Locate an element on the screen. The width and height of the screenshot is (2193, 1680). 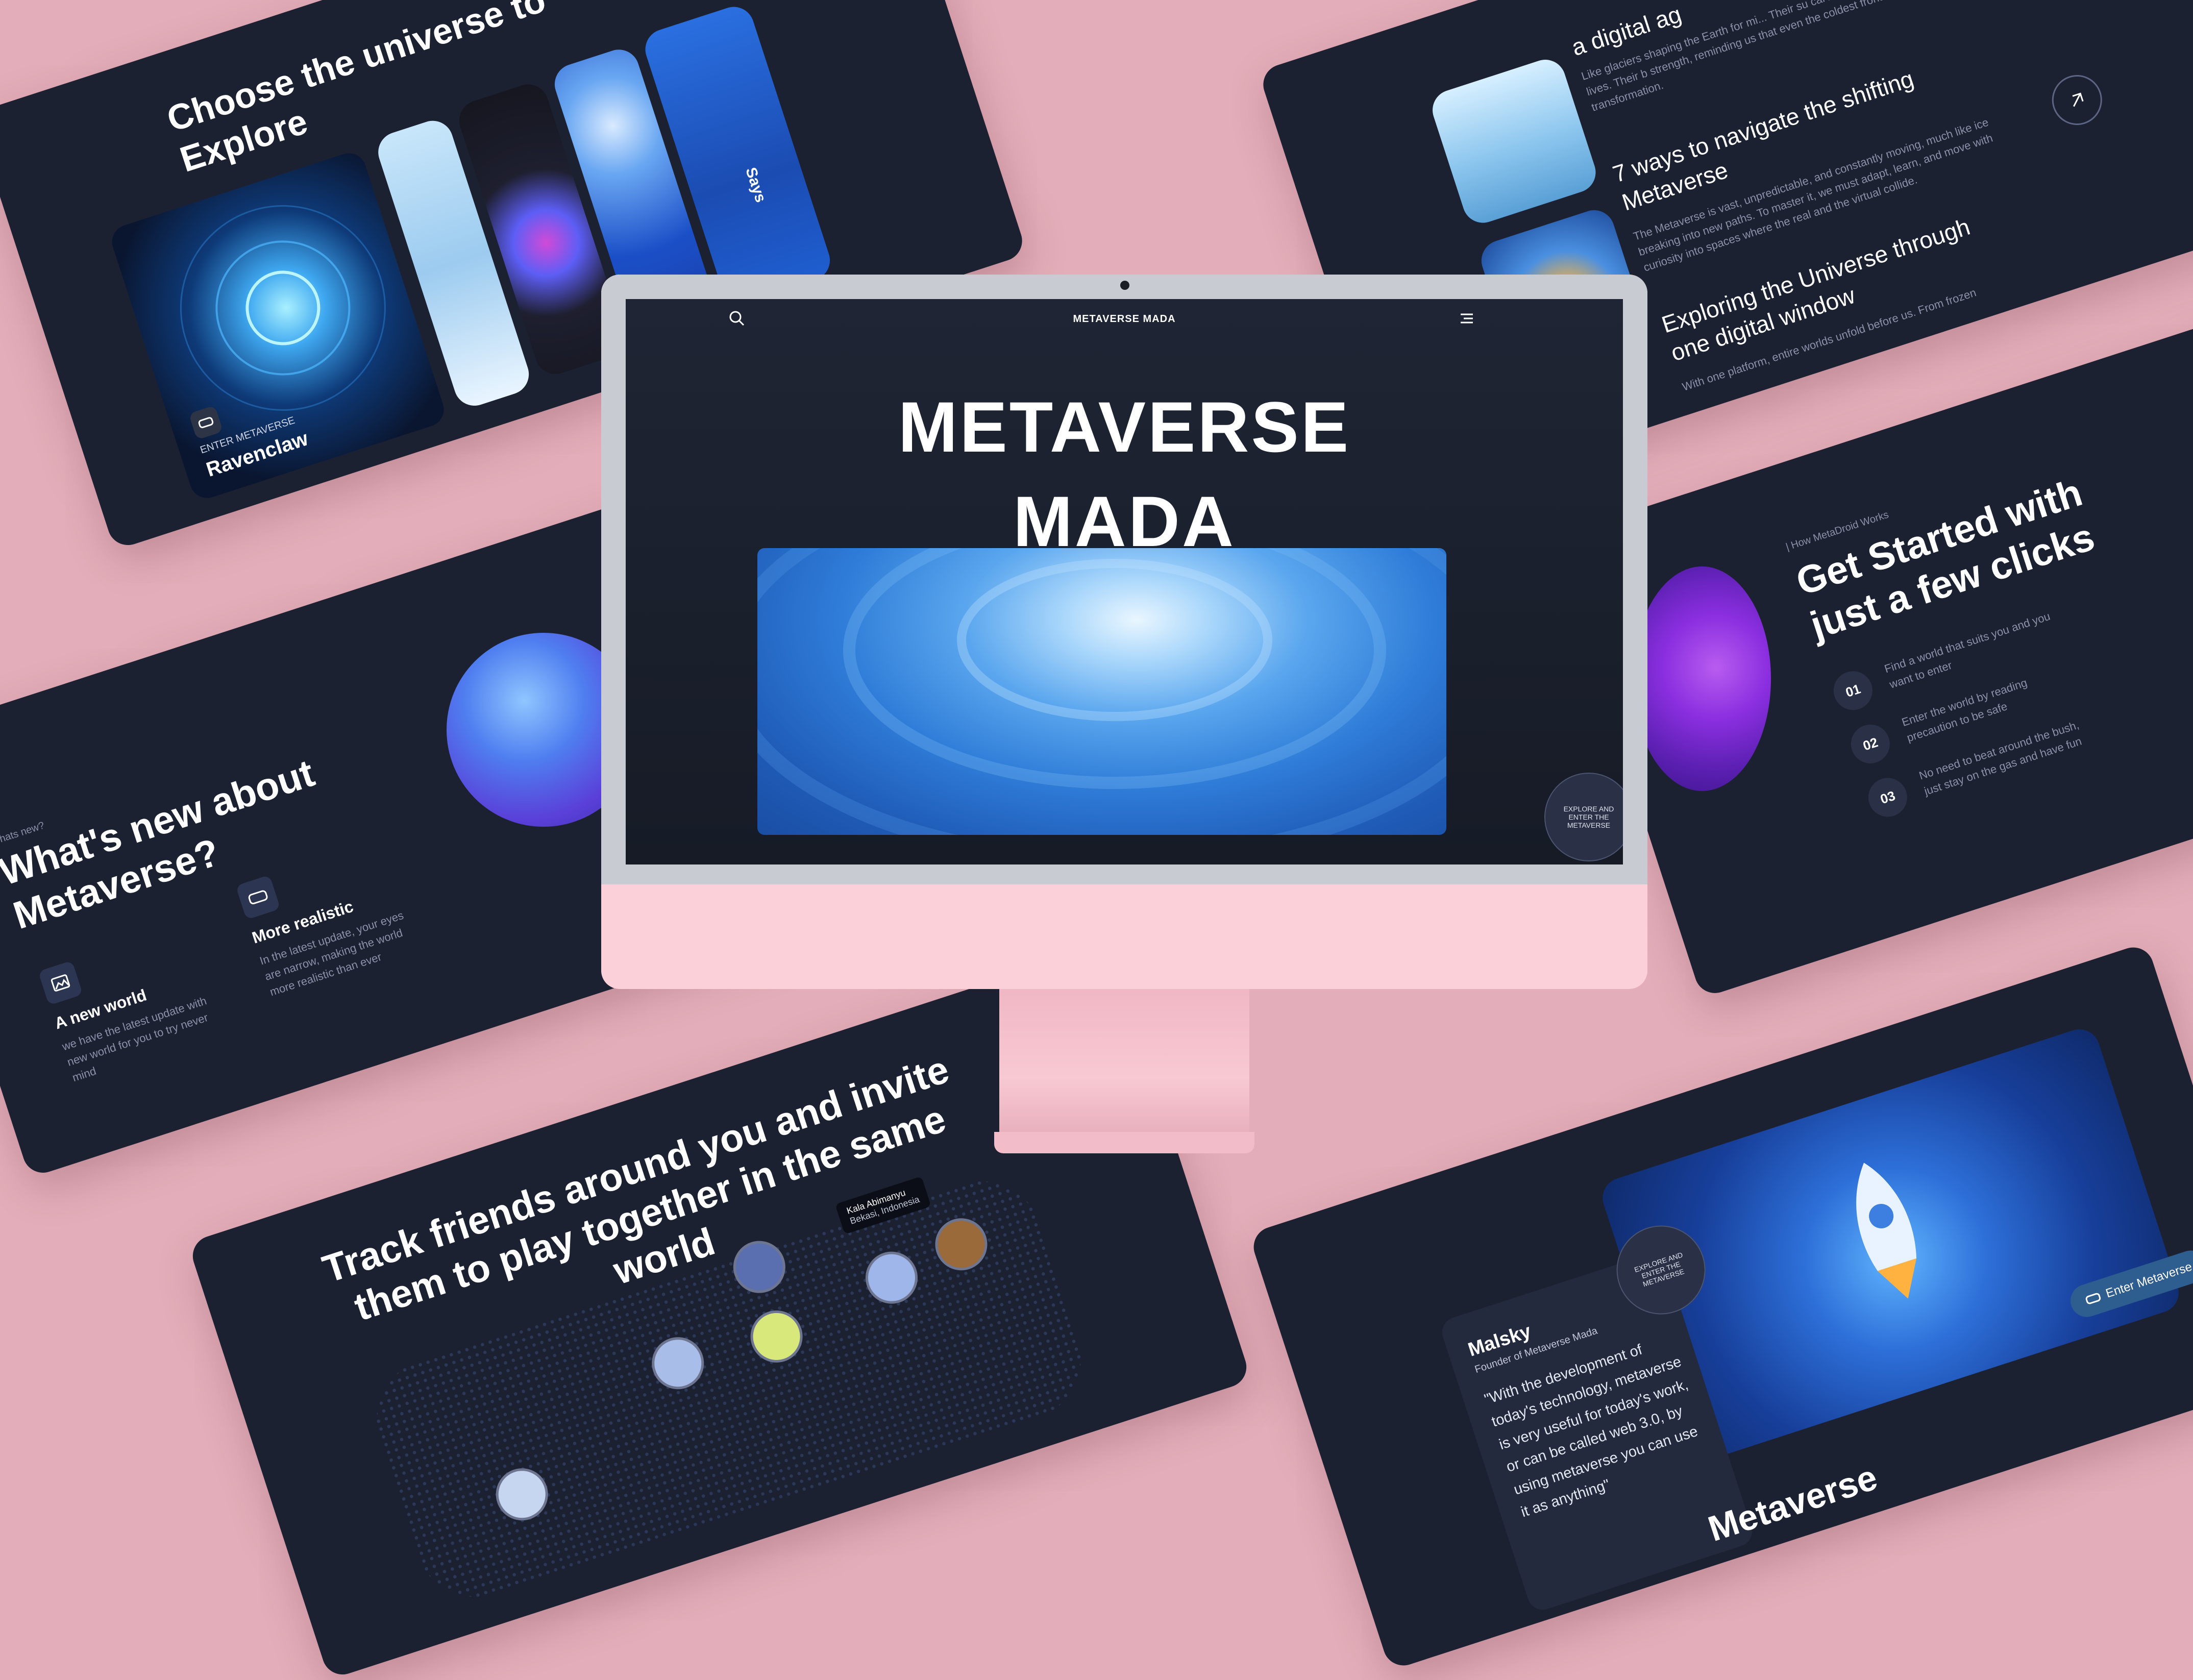
hero-swirl-image is located at coordinates (1101, 691).